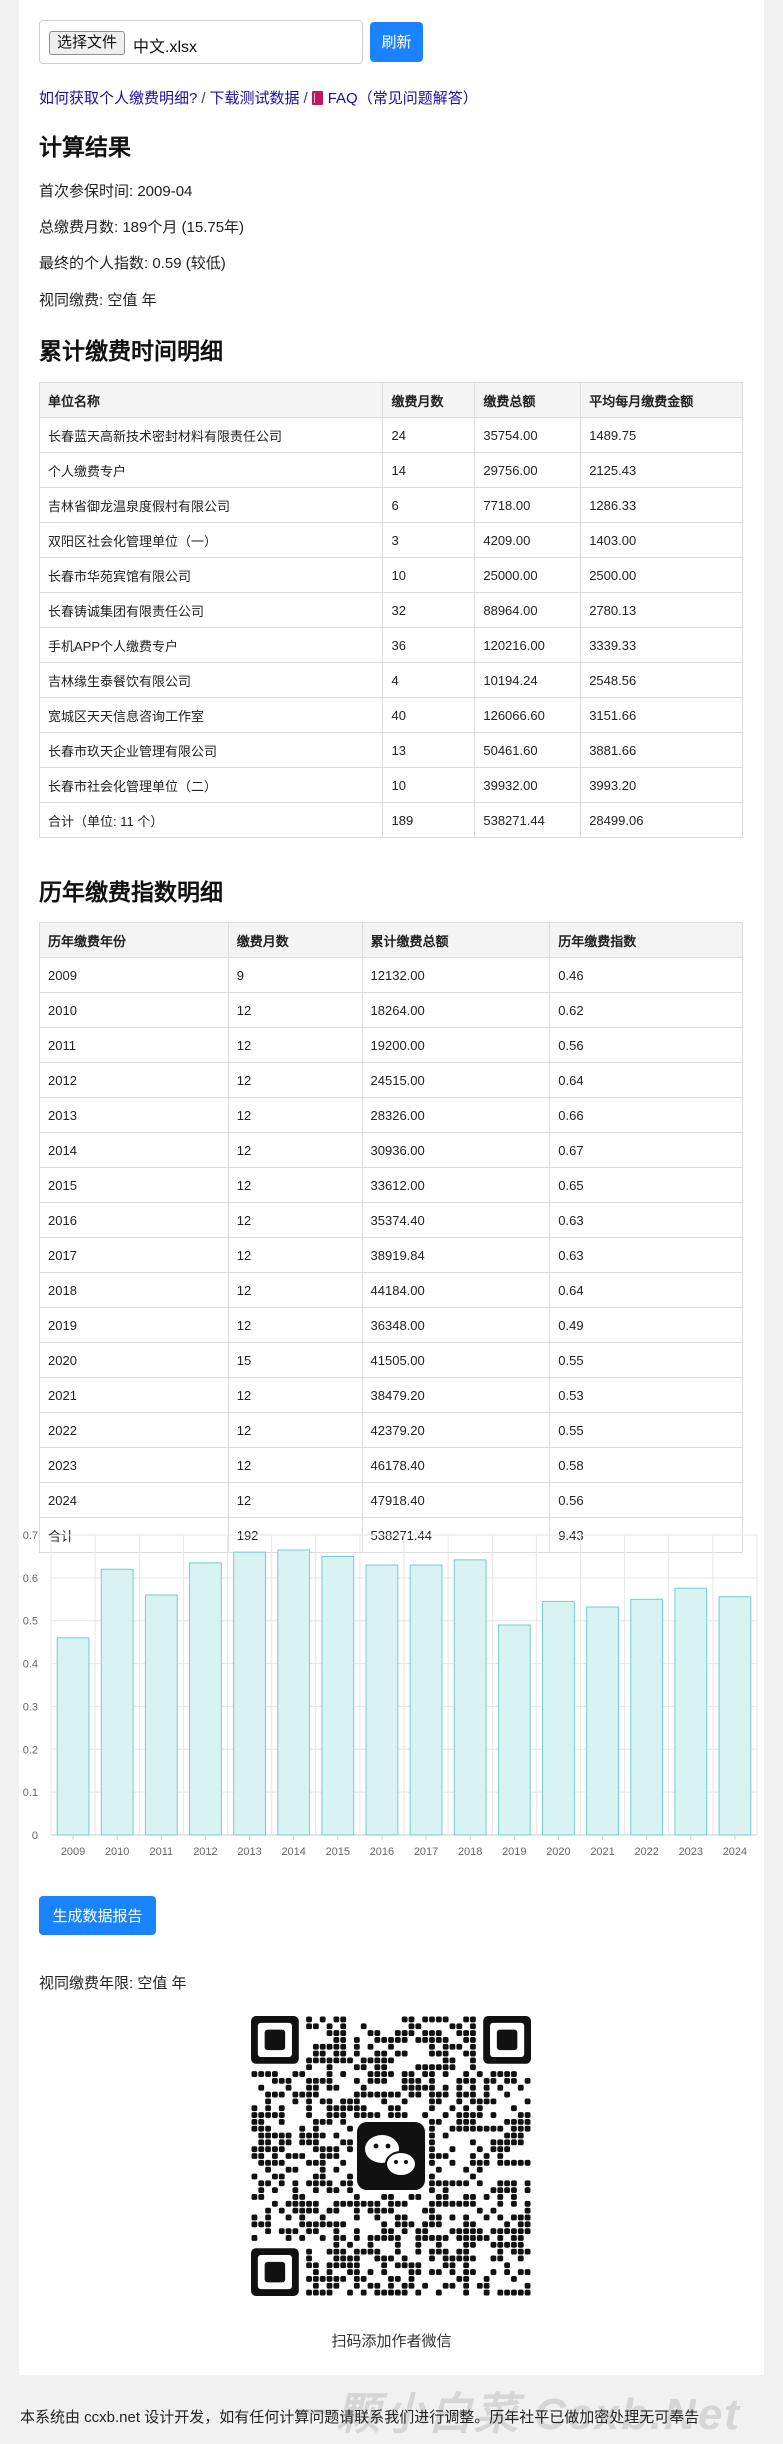 The width and height of the screenshot is (783, 2444). What do you see at coordinates (429, 680) in the screenshot?
I see `table-cell: 4` at bounding box center [429, 680].